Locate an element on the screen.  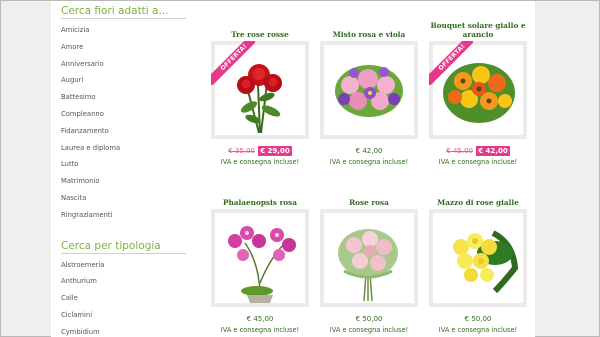
sidebar-item-matrimonio: Matrimonio is located at coordinates (123, 181).